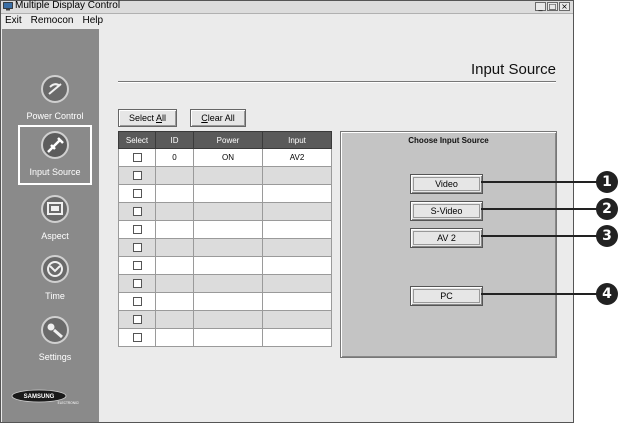 This screenshot has width=622, height=423. I want to click on maximize-button: □, so click(552, 6).